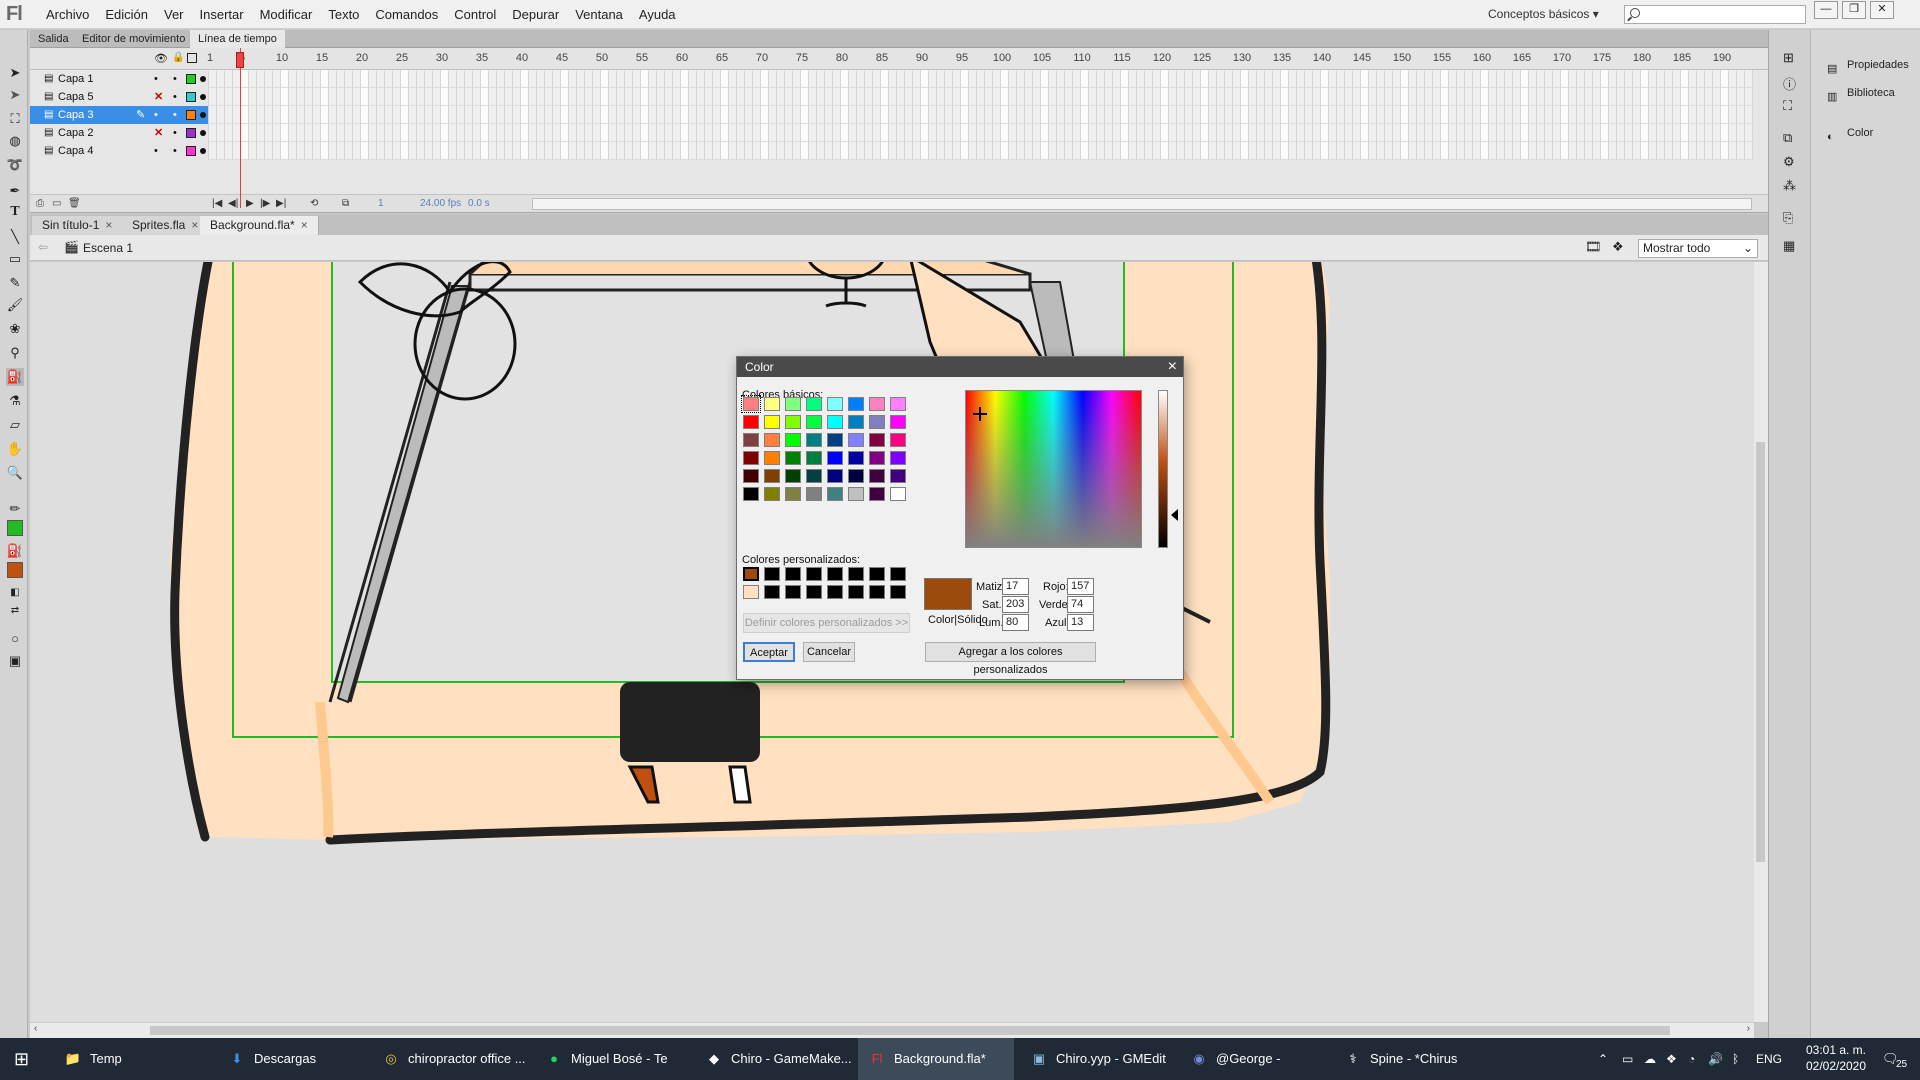 The image size is (1920, 1080). Describe the element at coordinates (1080, 622) in the screenshot. I see `blue-field: 13` at that location.